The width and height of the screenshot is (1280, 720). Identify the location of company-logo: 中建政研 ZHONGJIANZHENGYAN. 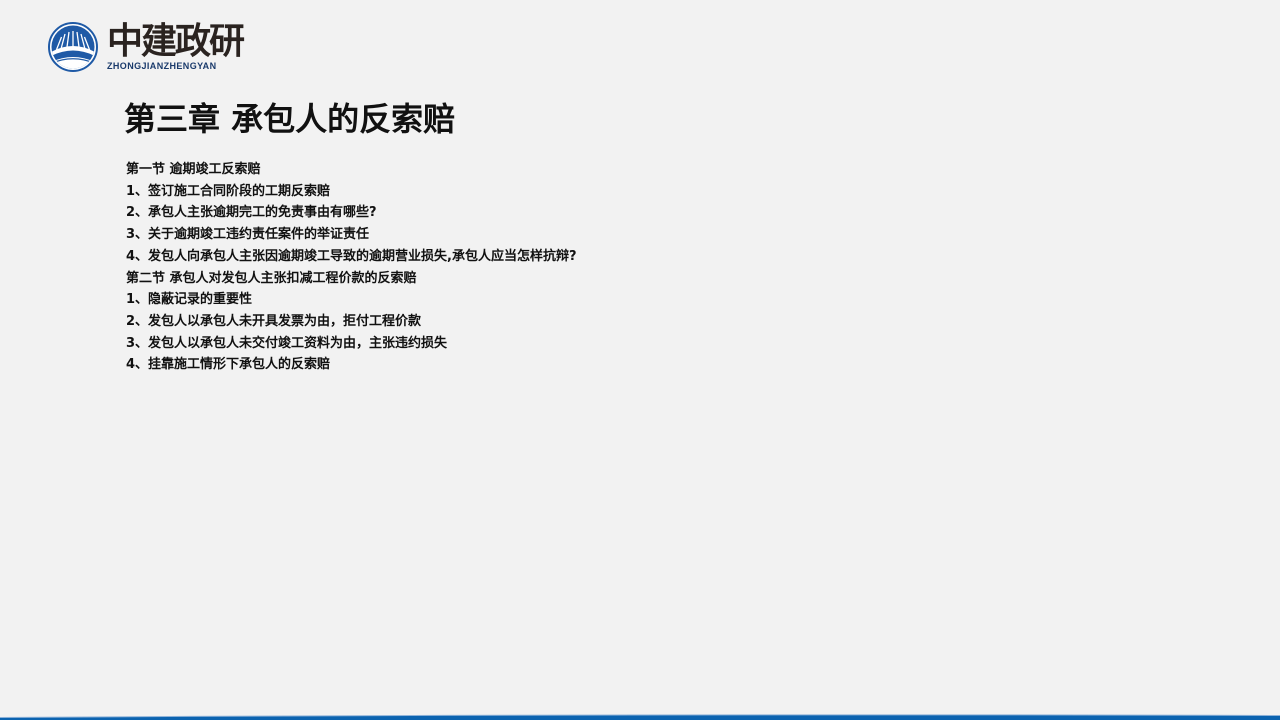
(146, 46).